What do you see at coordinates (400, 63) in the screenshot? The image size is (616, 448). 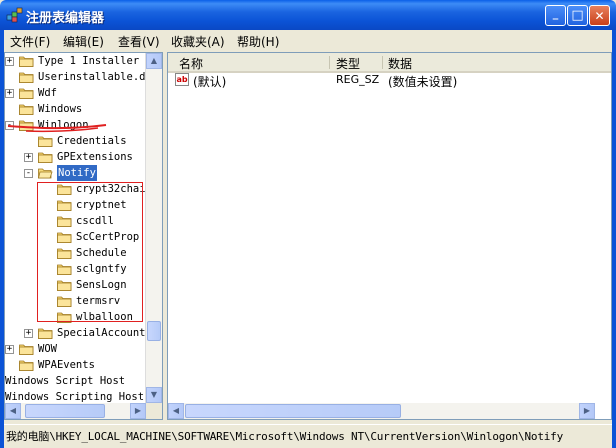 I see `column-header-data: 数据` at bounding box center [400, 63].